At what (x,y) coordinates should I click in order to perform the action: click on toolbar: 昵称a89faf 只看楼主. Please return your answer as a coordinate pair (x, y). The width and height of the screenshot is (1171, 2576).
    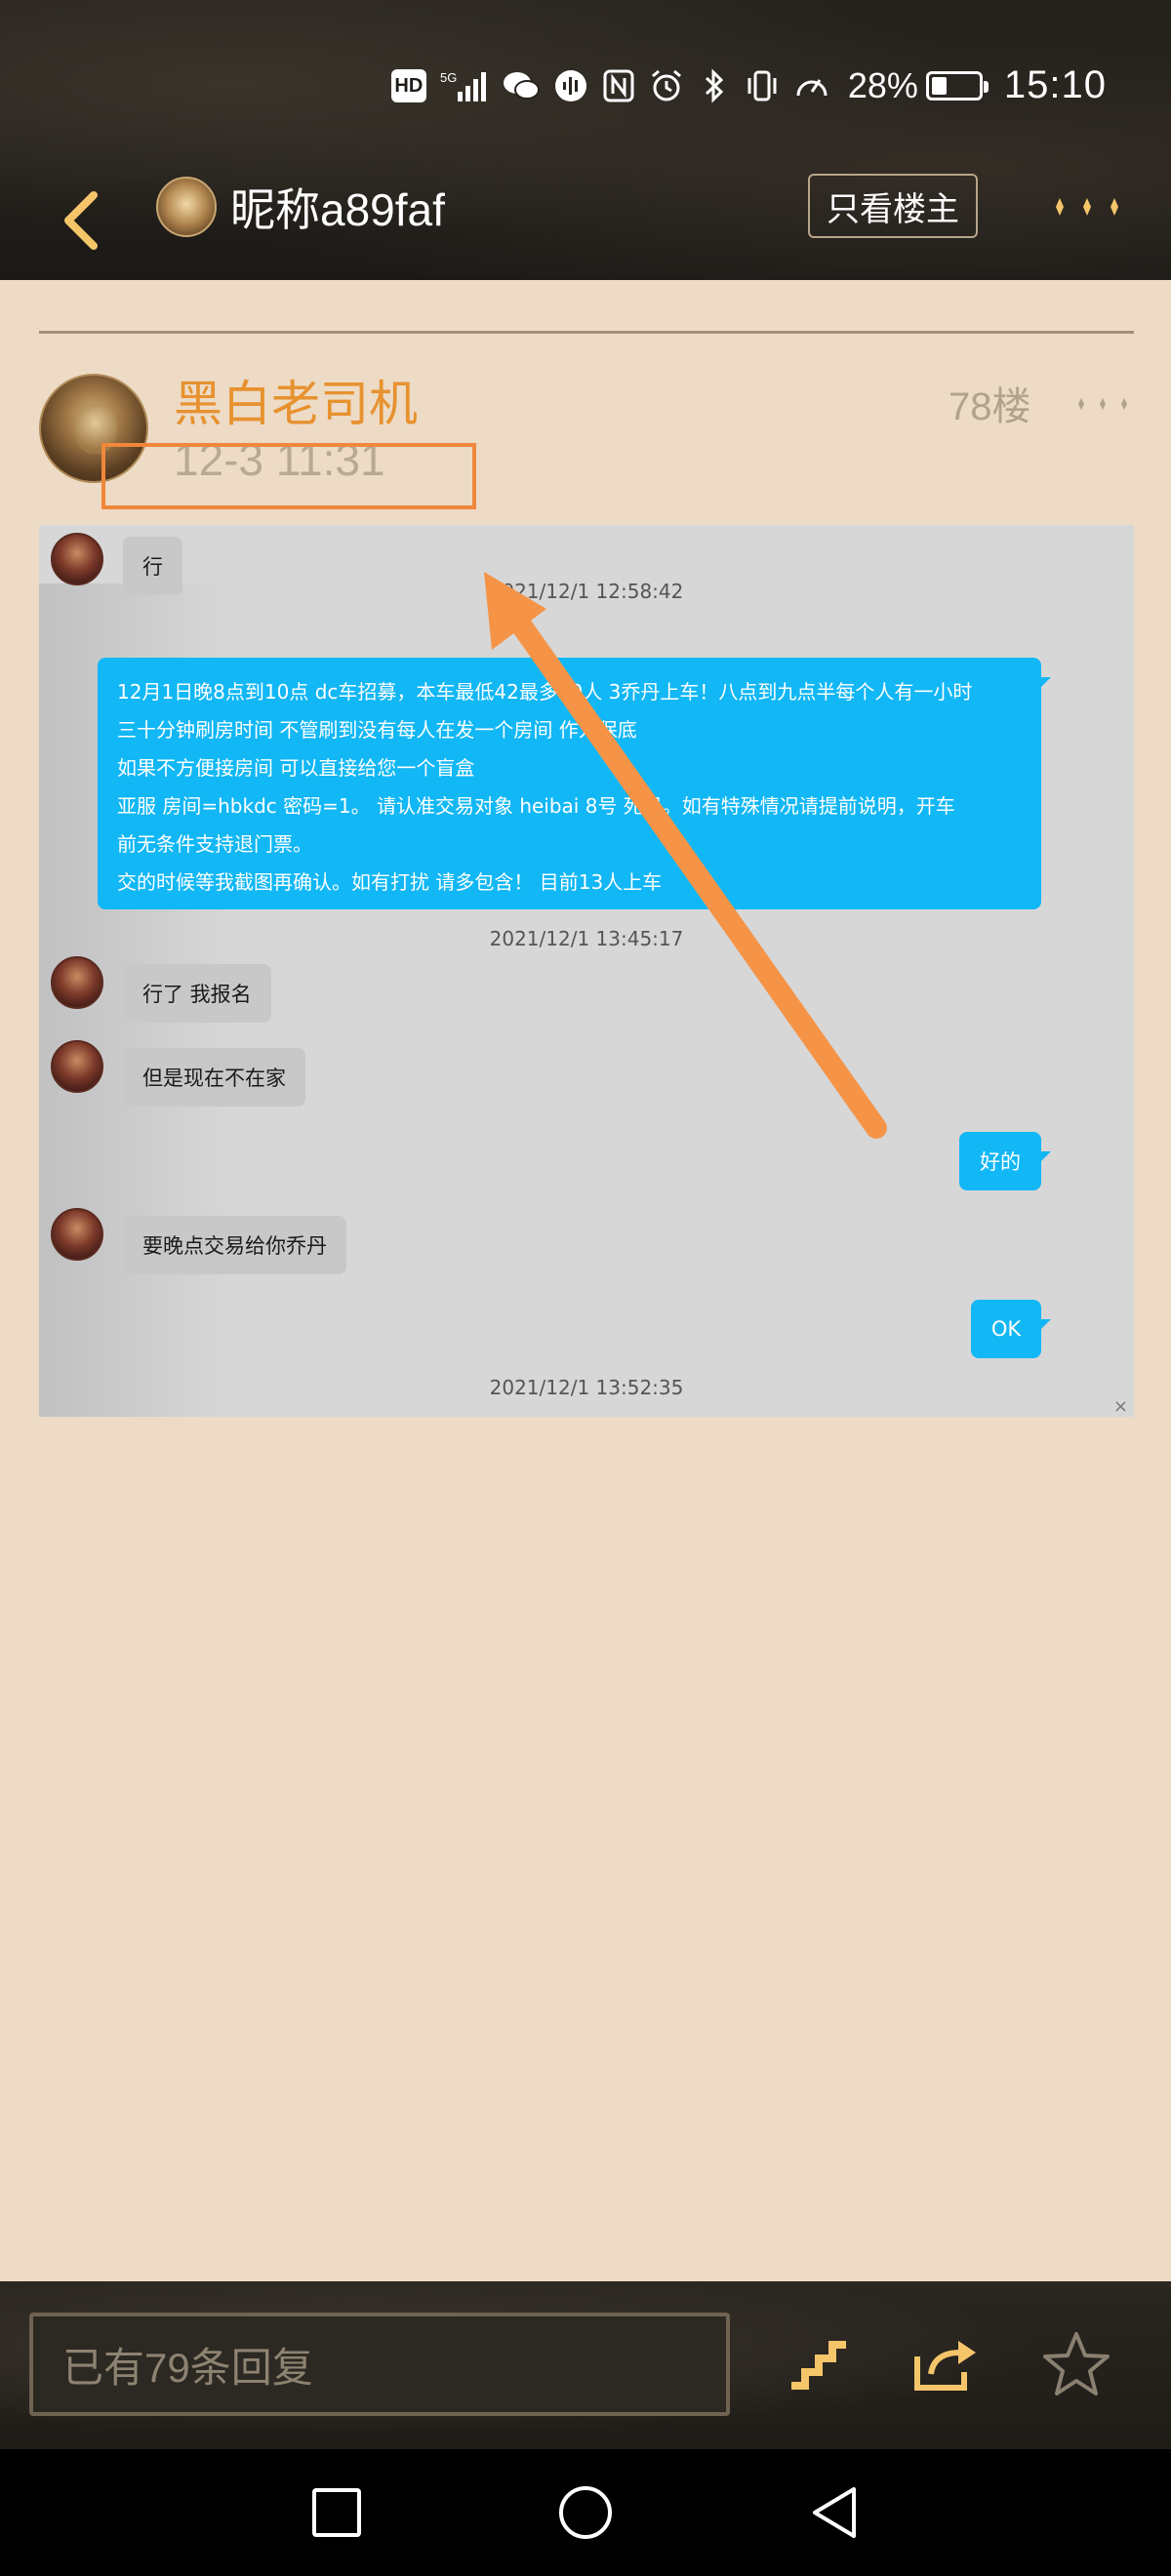
    Looking at the image, I should click on (585, 223).